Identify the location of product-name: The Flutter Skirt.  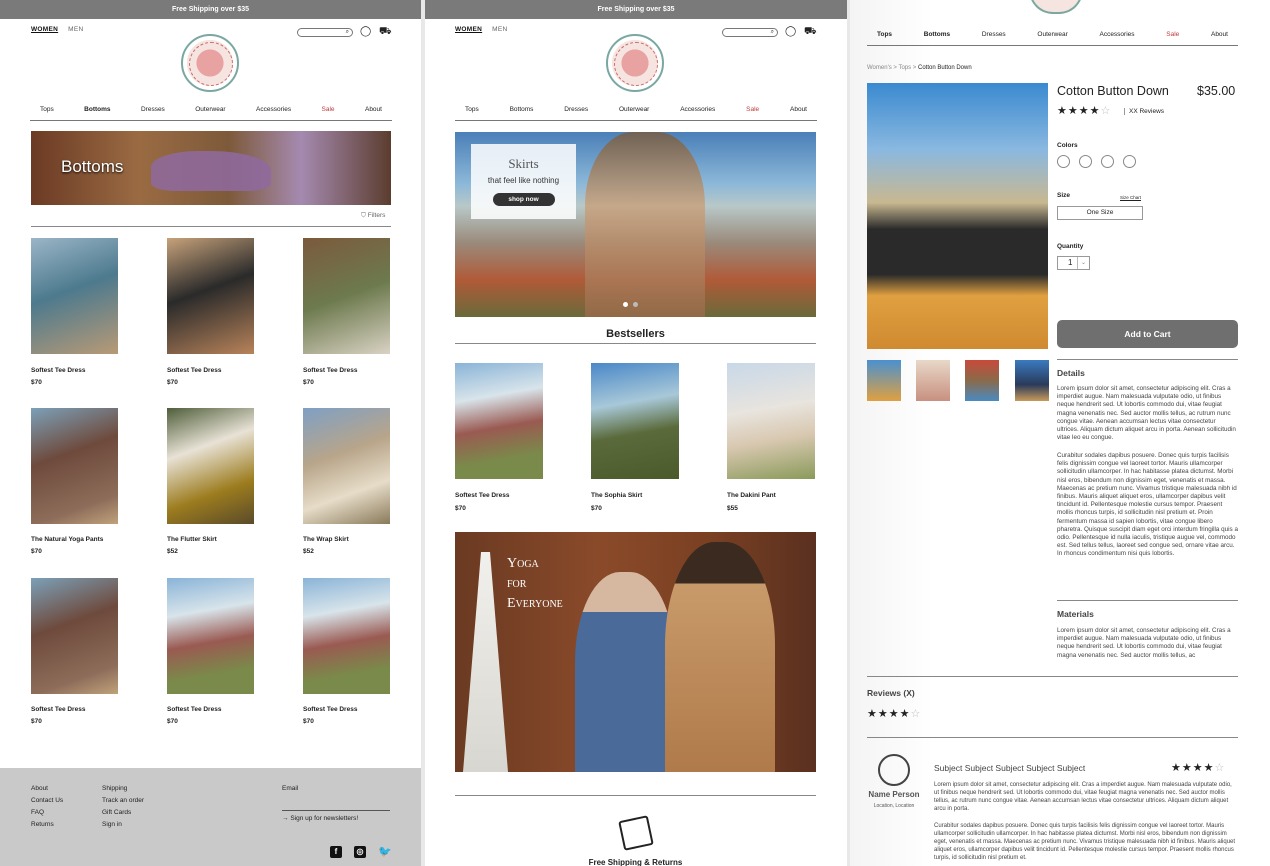
(192, 539).